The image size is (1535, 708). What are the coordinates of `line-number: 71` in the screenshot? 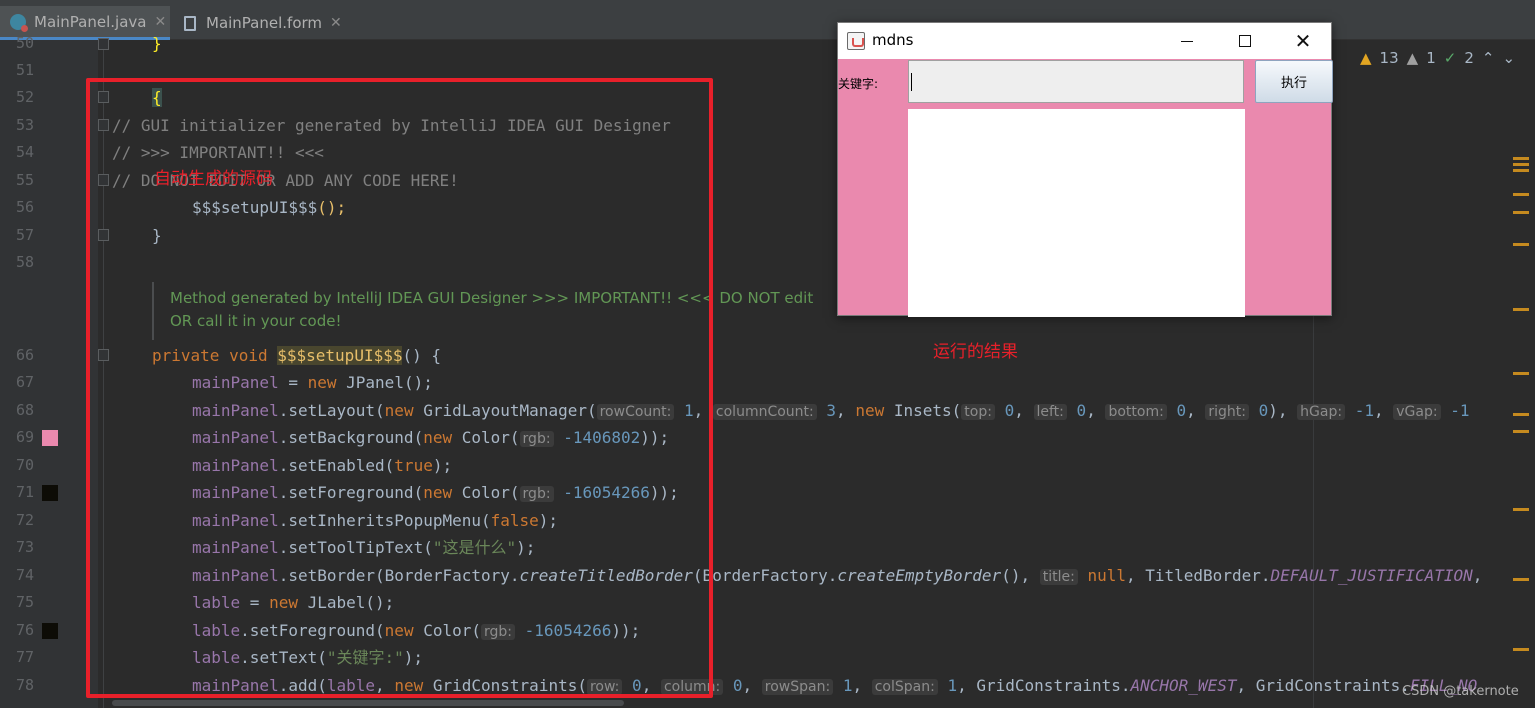 It's located at (24, 492).